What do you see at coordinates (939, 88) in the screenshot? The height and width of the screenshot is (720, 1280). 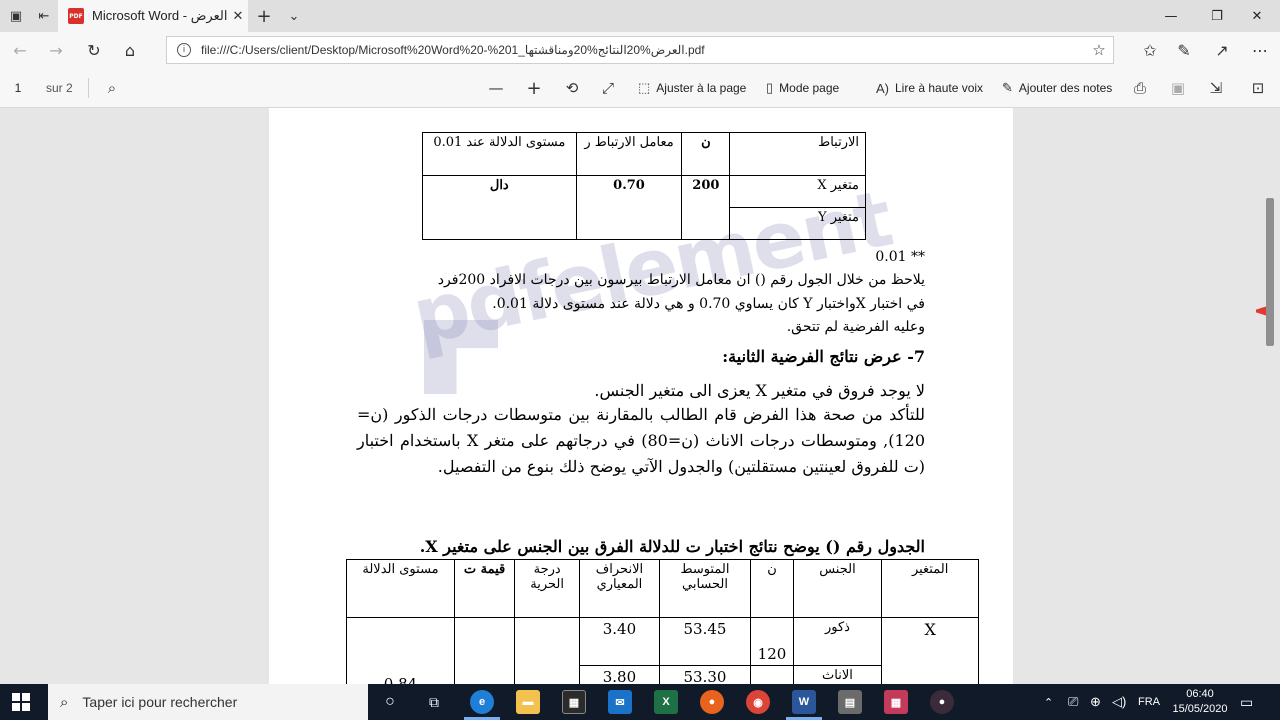 I see `read-aloud-label: Lire à haute voix` at bounding box center [939, 88].